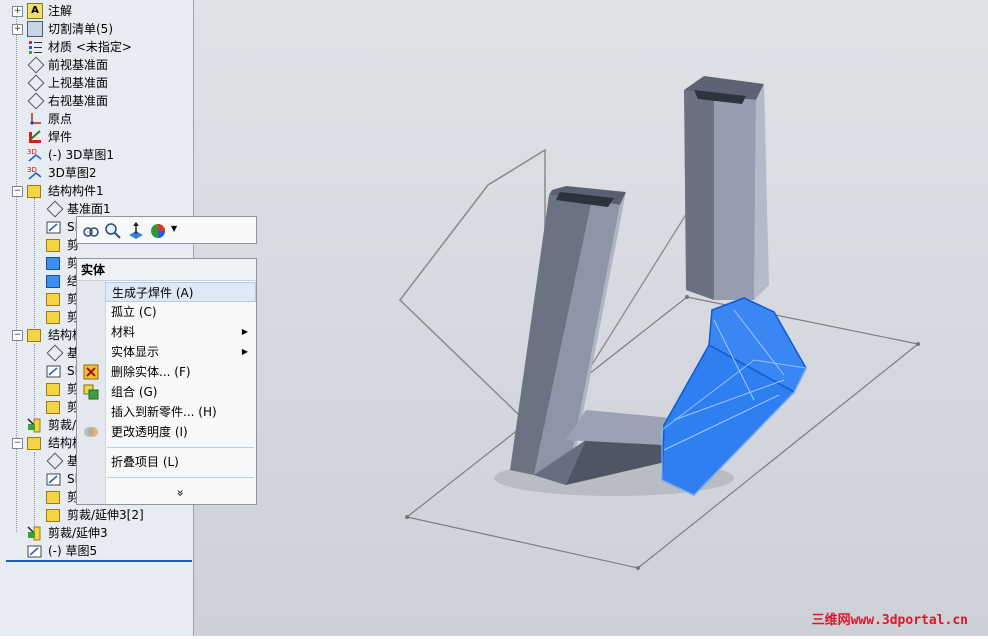 This screenshot has height=639, width=988. I want to click on tree-item-front-plane: 前视基准面, so click(95, 65).